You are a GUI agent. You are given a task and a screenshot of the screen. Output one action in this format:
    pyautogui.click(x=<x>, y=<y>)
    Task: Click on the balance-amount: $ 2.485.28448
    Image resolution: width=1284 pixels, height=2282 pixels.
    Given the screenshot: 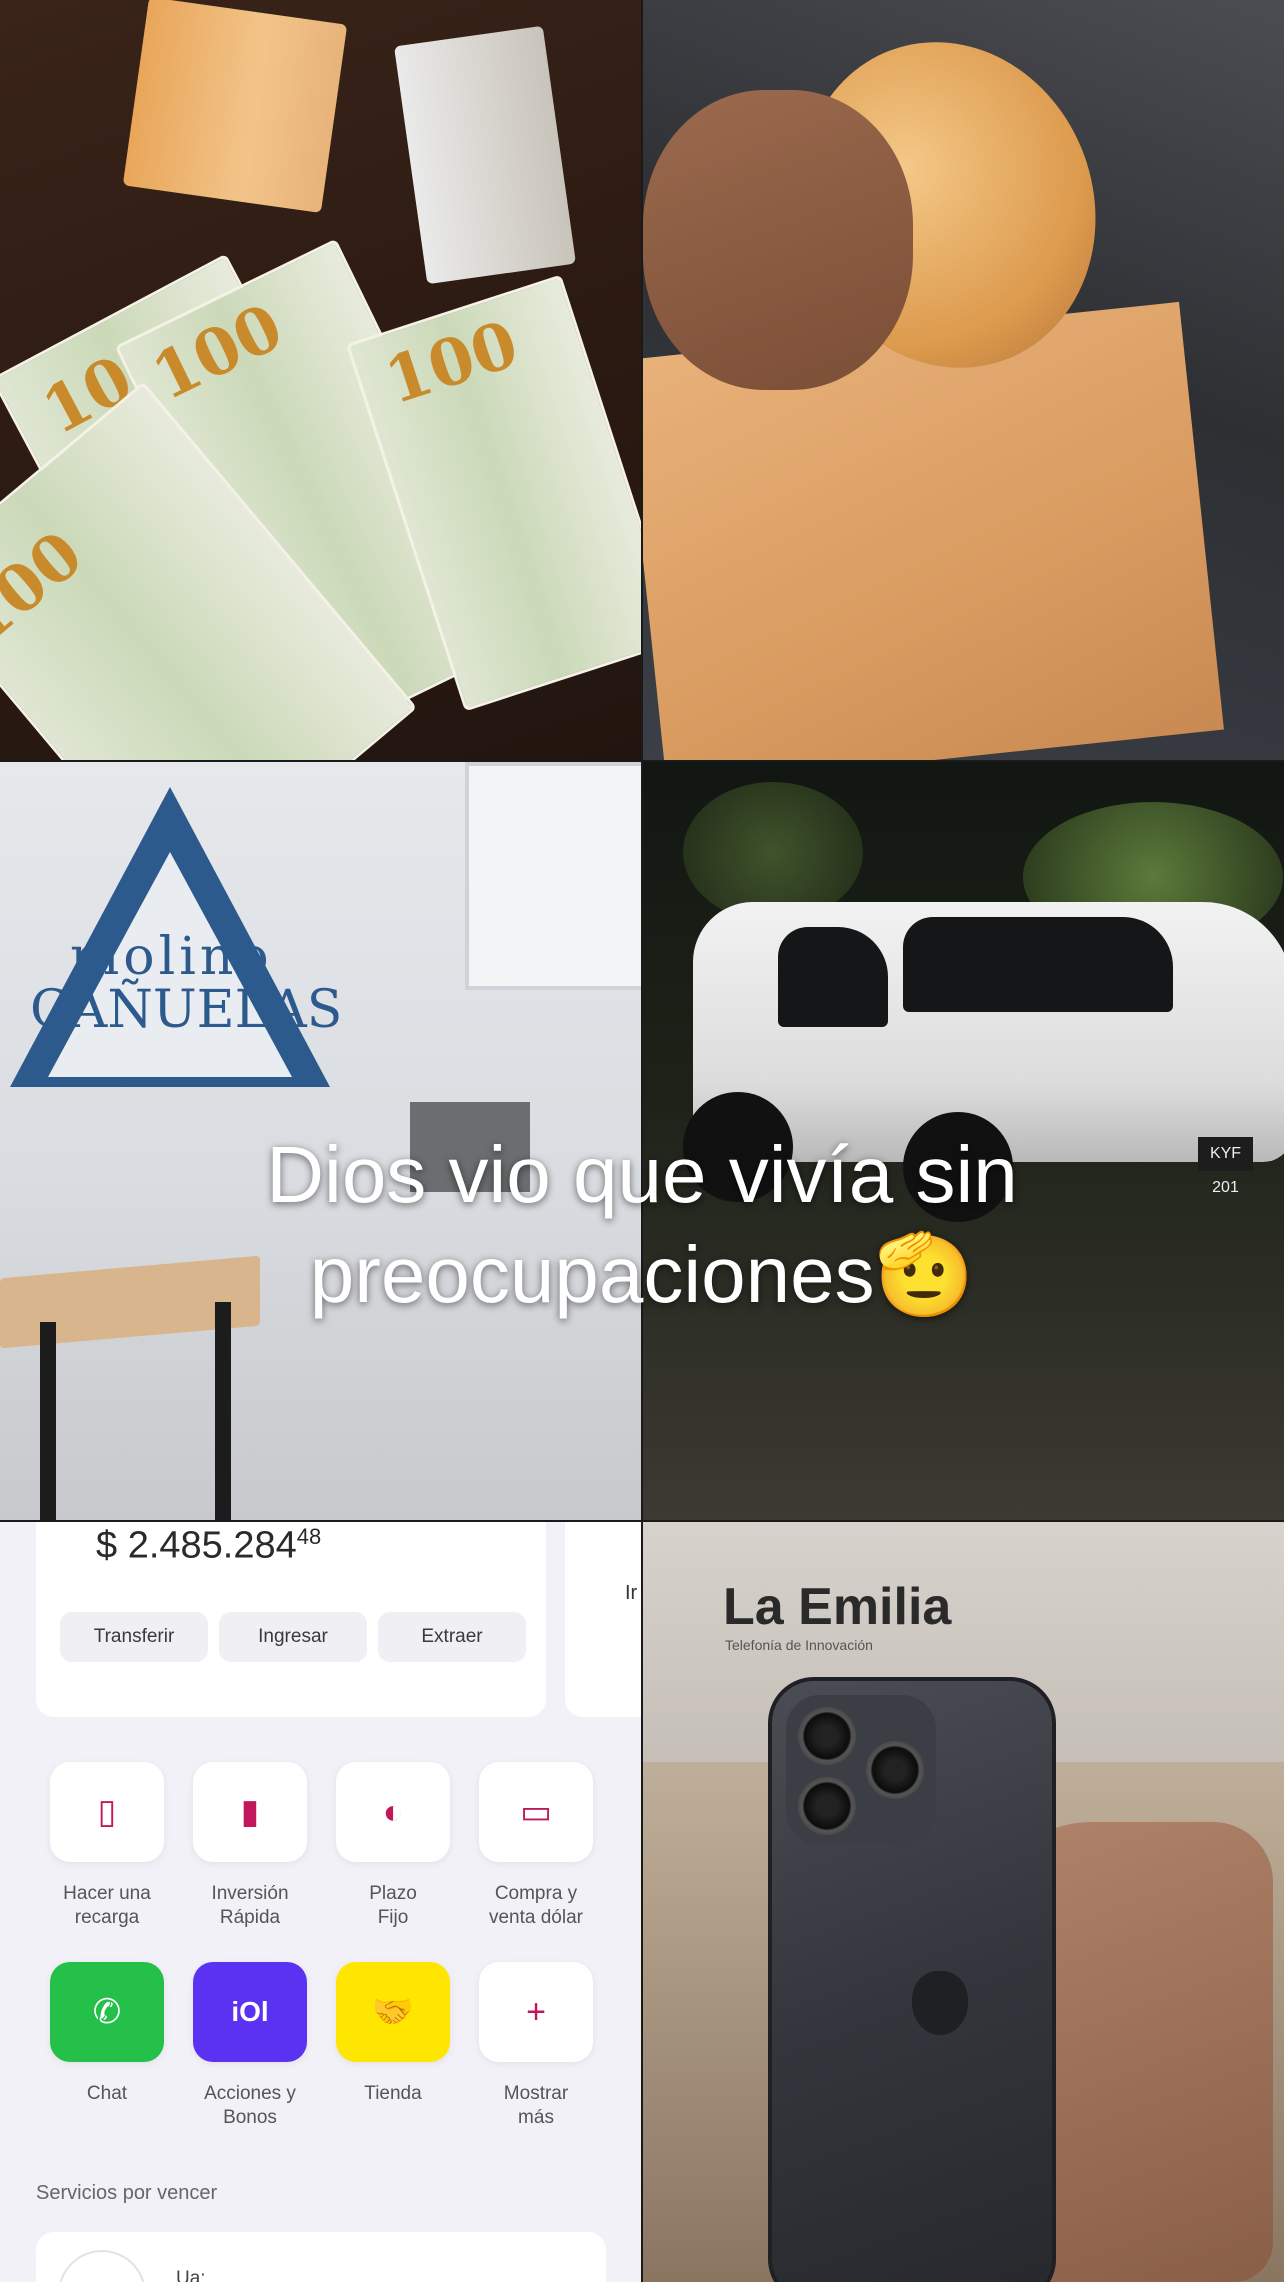 What is the action you would take?
    pyautogui.click(x=209, y=1545)
    